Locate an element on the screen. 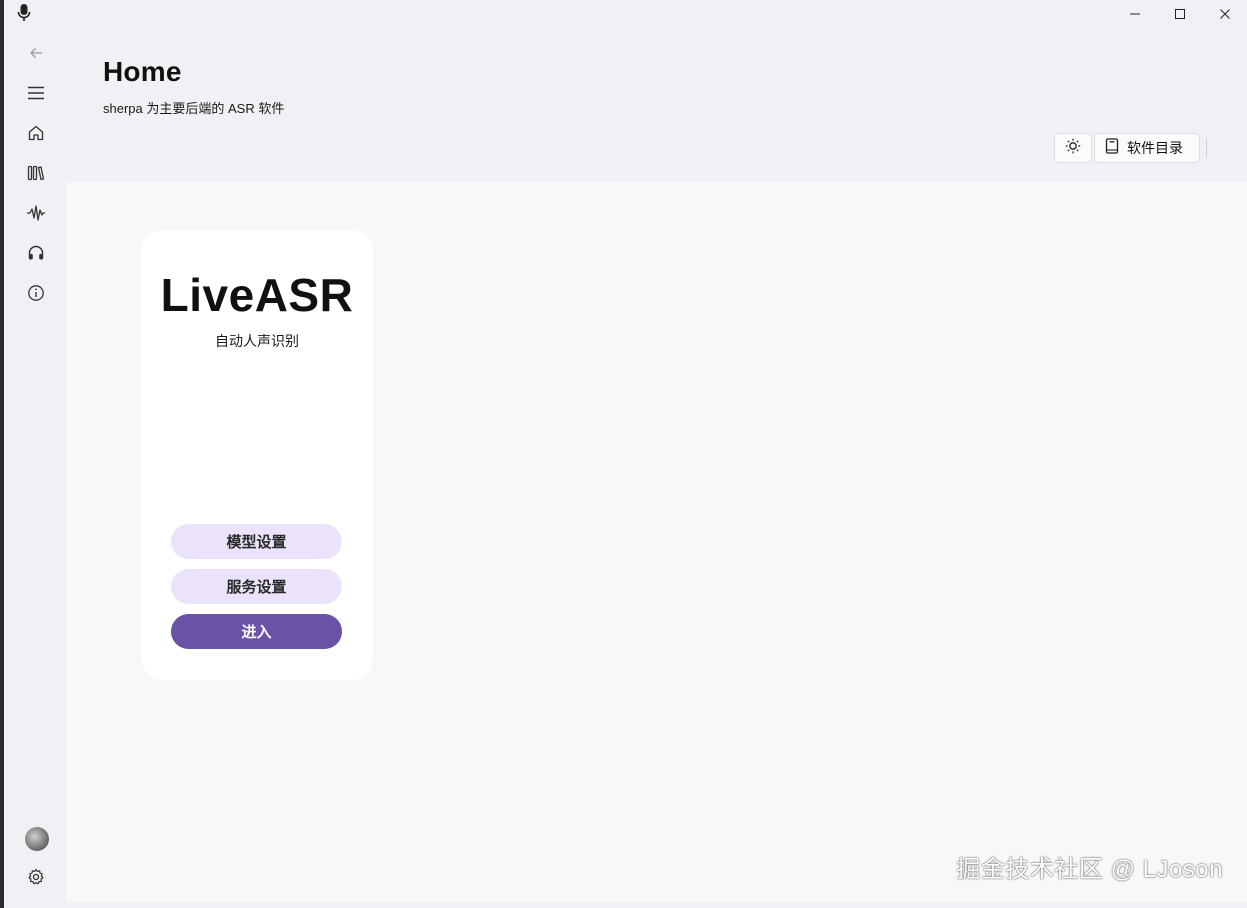 Image resolution: width=1247 pixels, height=908 pixels. headphones-icon is located at coordinates (36, 255).